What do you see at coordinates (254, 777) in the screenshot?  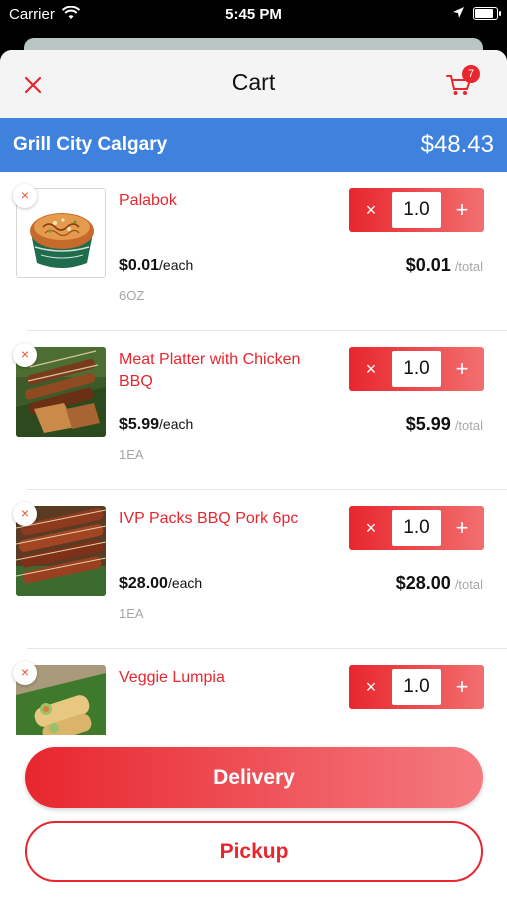 I see `delivery-button: Delivery` at bounding box center [254, 777].